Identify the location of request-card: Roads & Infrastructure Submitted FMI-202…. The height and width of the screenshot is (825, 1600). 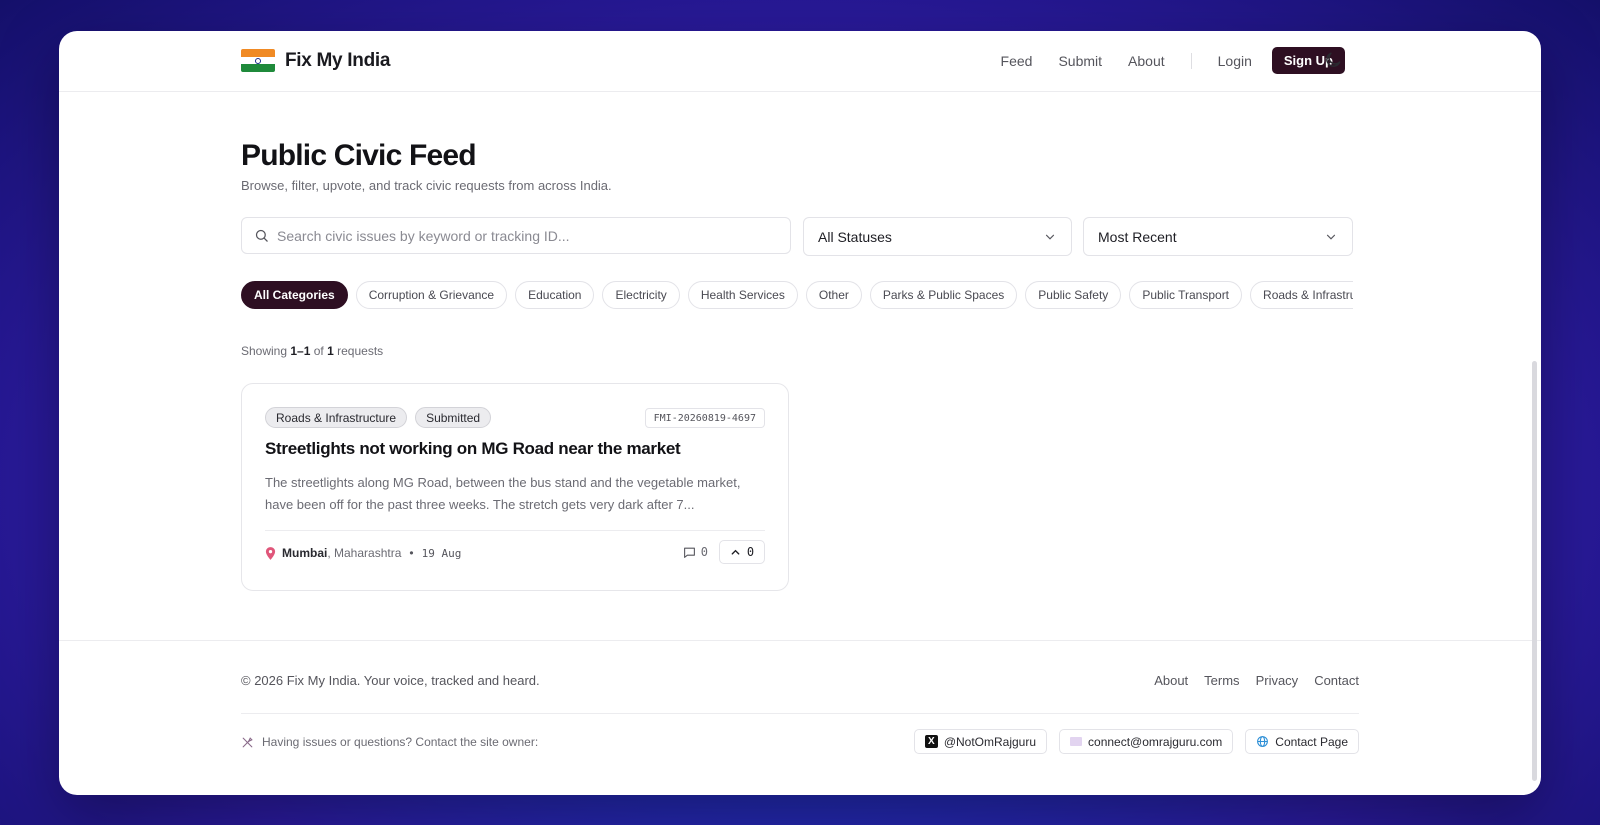
(515, 487).